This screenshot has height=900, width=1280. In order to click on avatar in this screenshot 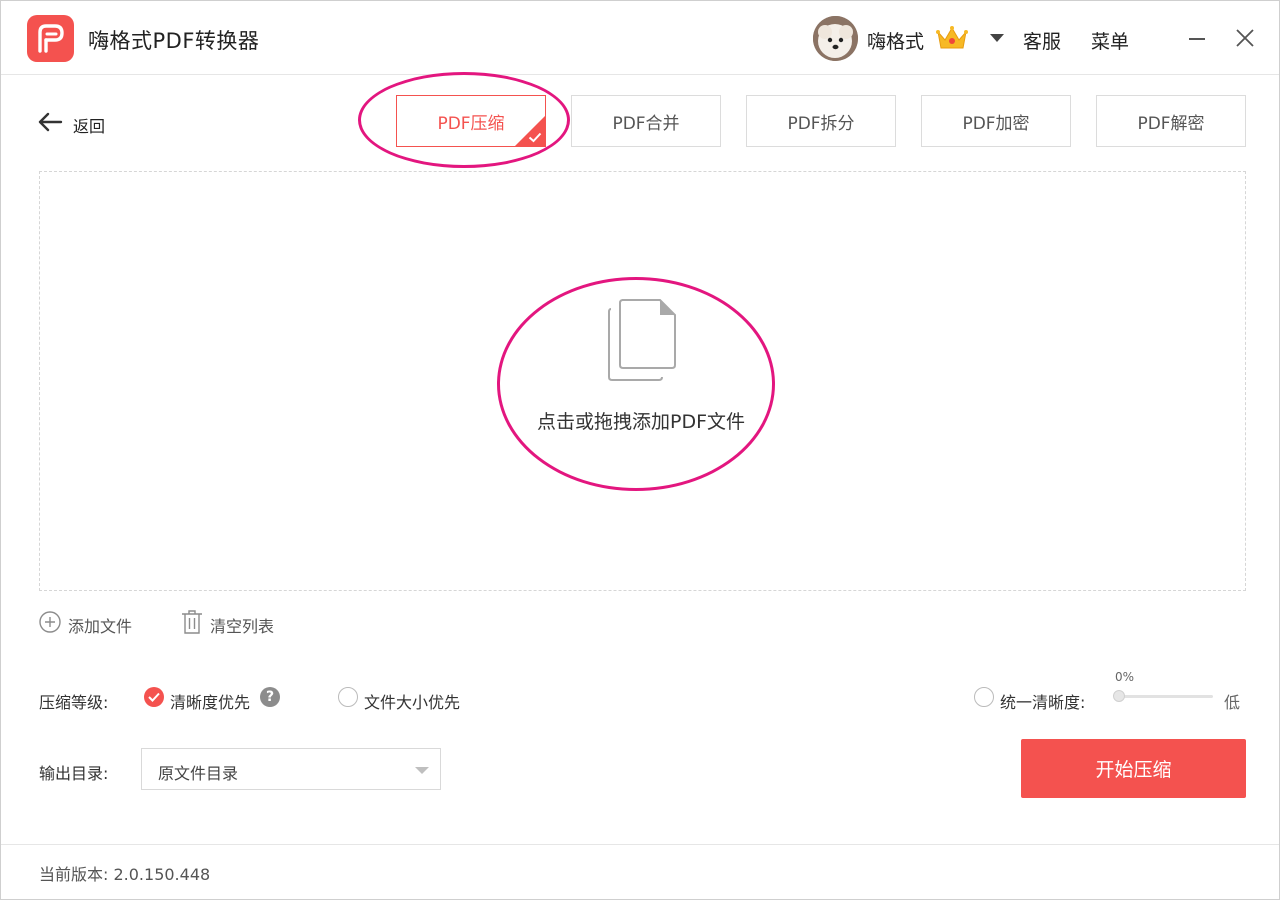, I will do `click(835, 38)`.